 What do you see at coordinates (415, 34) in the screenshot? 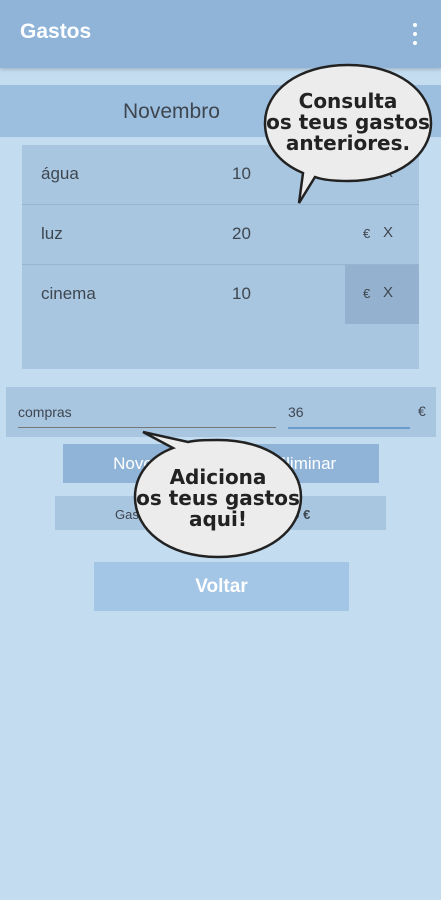
I see `more-vert-icon` at bounding box center [415, 34].